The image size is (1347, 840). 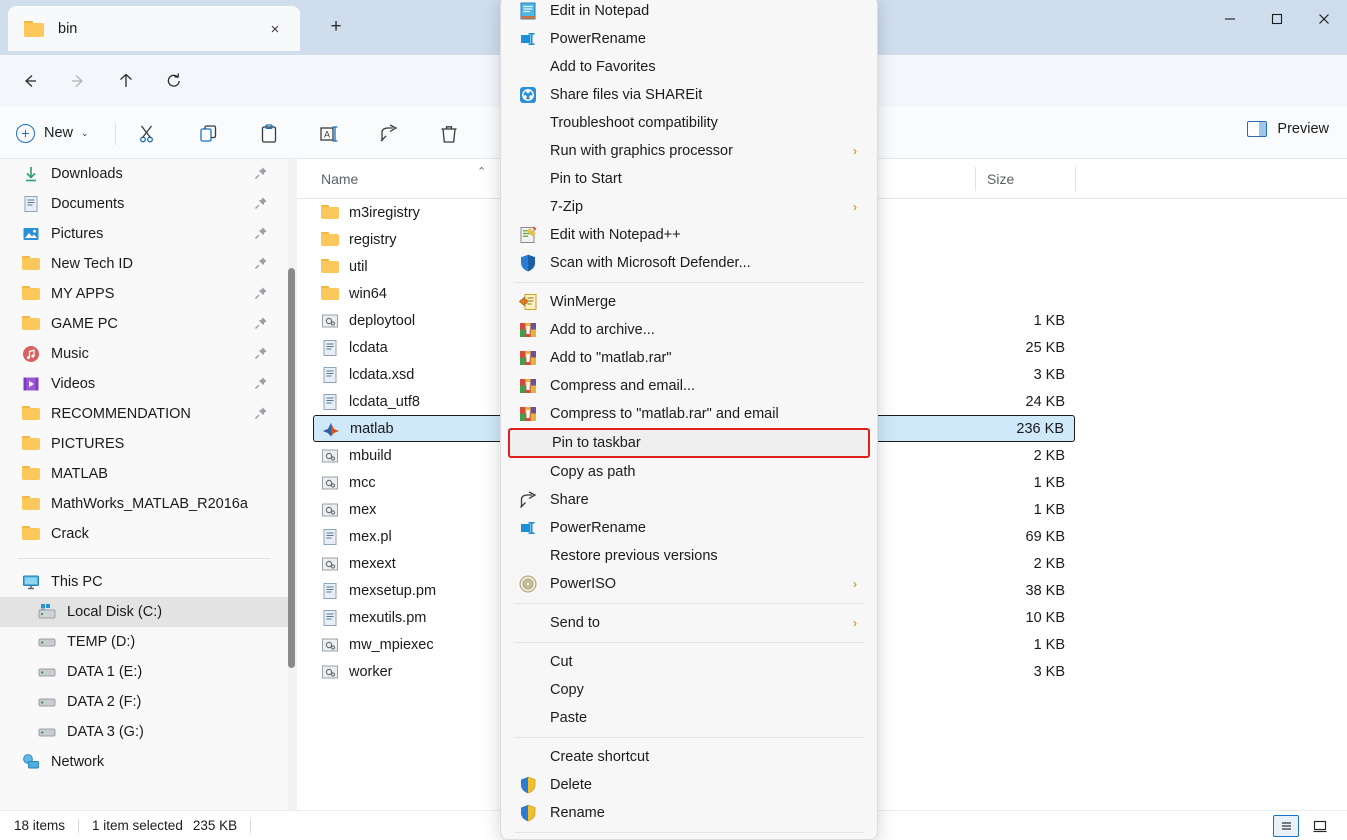 I want to click on sidebar-item-crack: Crack, so click(x=144, y=534).